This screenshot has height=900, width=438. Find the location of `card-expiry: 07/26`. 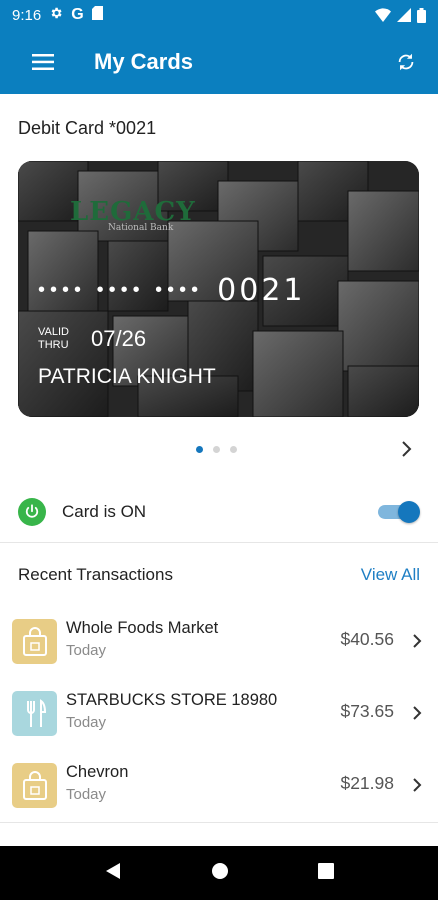

card-expiry: 07/26 is located at coordinates (119, 338).